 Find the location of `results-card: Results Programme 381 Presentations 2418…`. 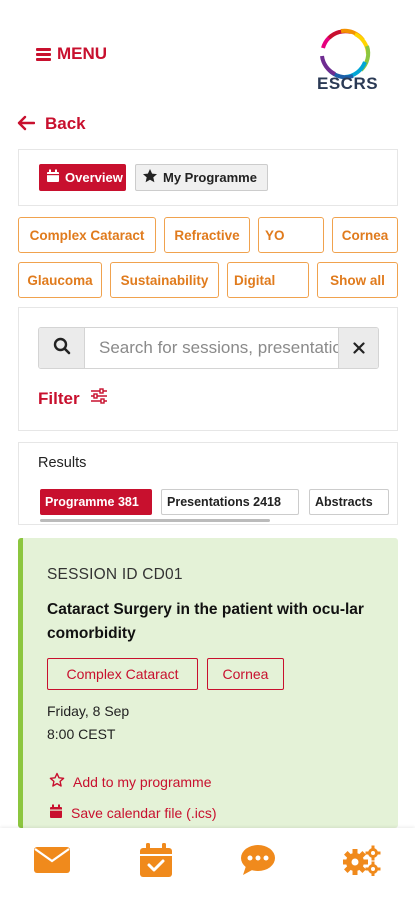

results-card: Results Programme 381 Presentations 2418… is located at coordinates (208, 483).